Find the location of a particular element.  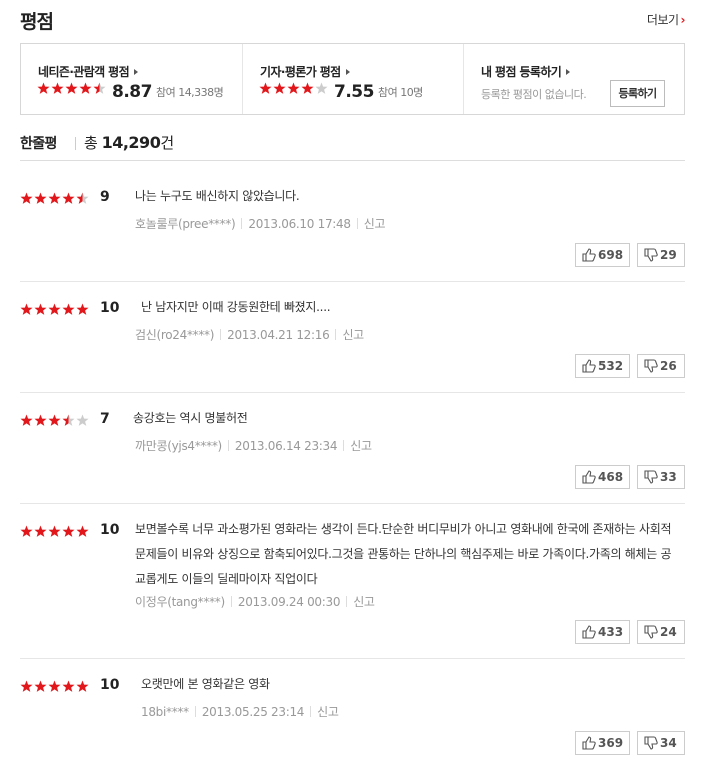

like-button: 369 is located at coordinates (602, 743).